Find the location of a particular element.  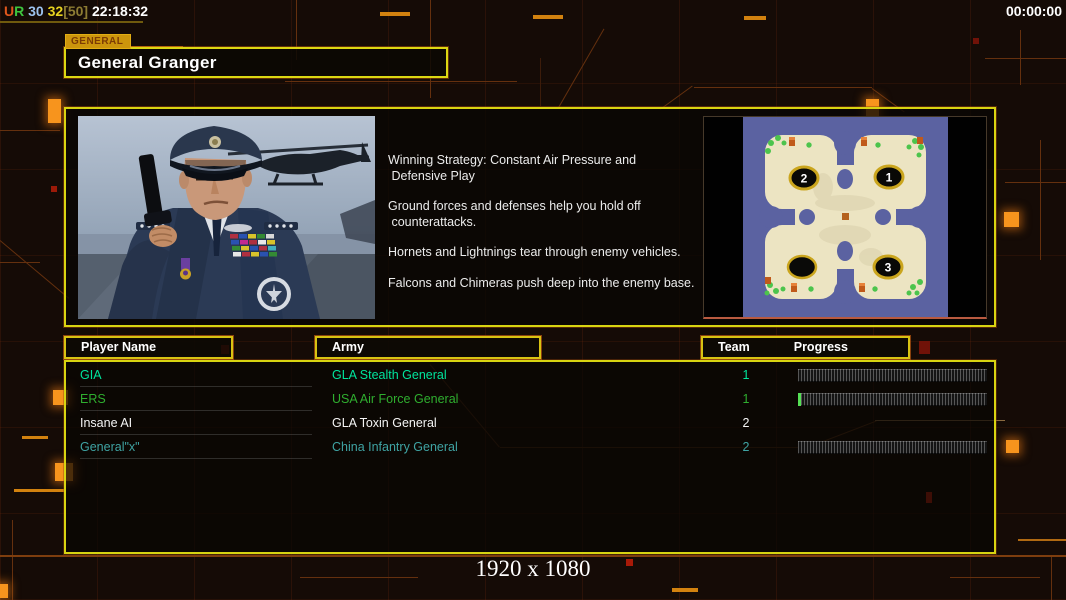

table-row: General"x" China Infantry General 2 is located at coordinates (530, 448).